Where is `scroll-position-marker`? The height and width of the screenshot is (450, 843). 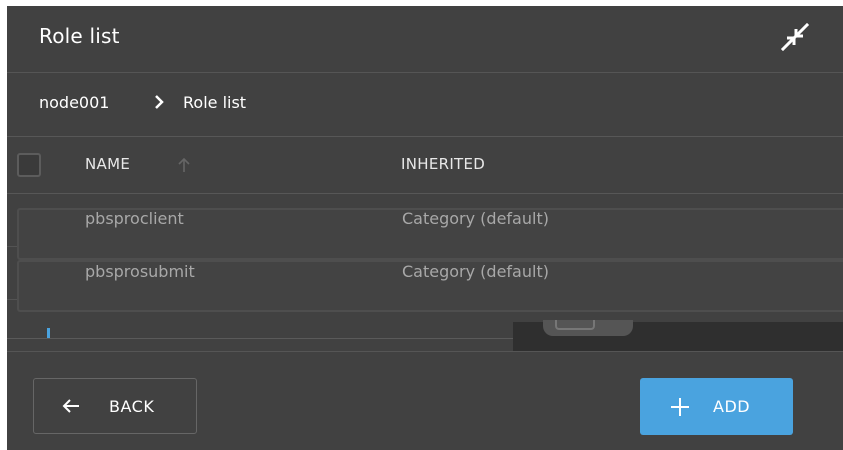 scroll-position-marker is located at coordinates (48, 333).